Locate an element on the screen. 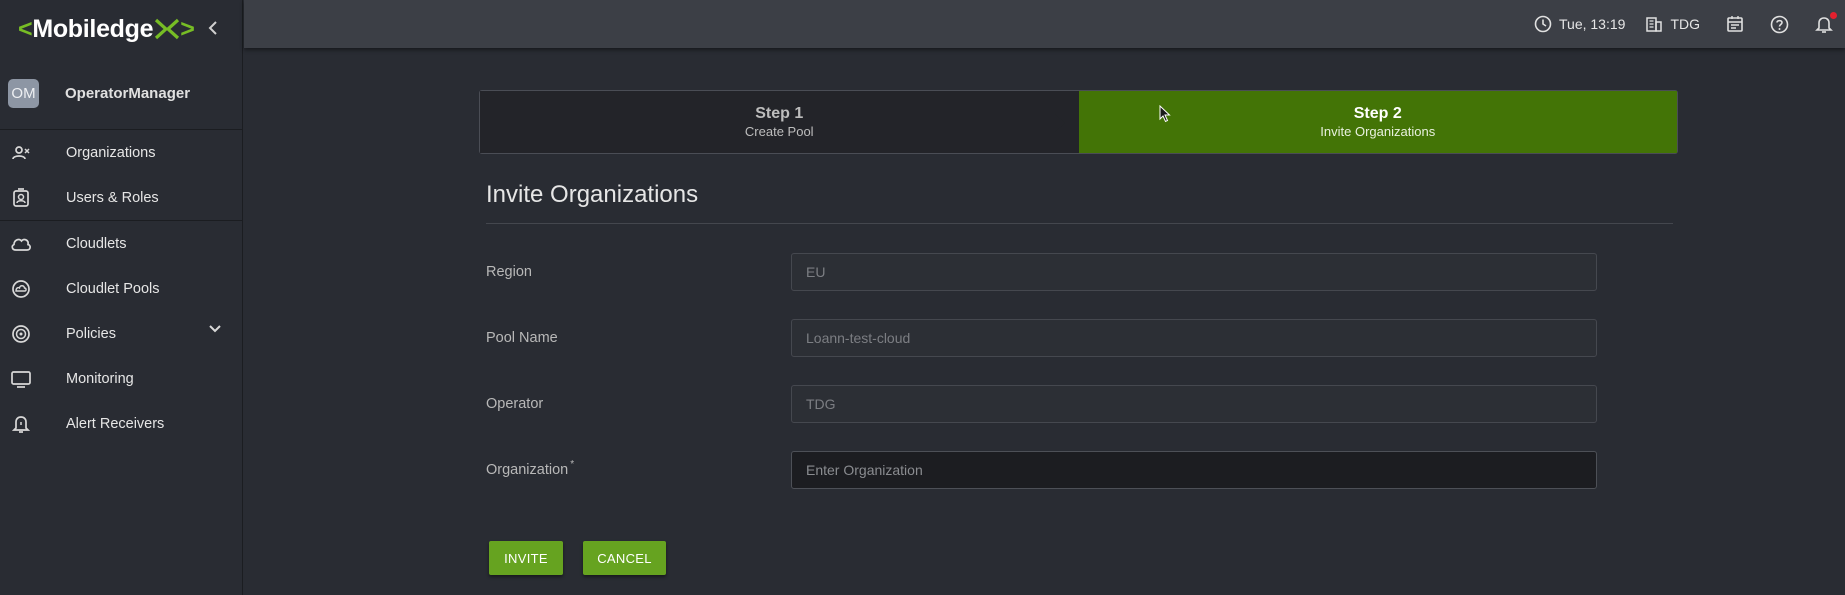 The image size is (1845, 595). organization-row: Organization * is located at coordinates (1046, 470).